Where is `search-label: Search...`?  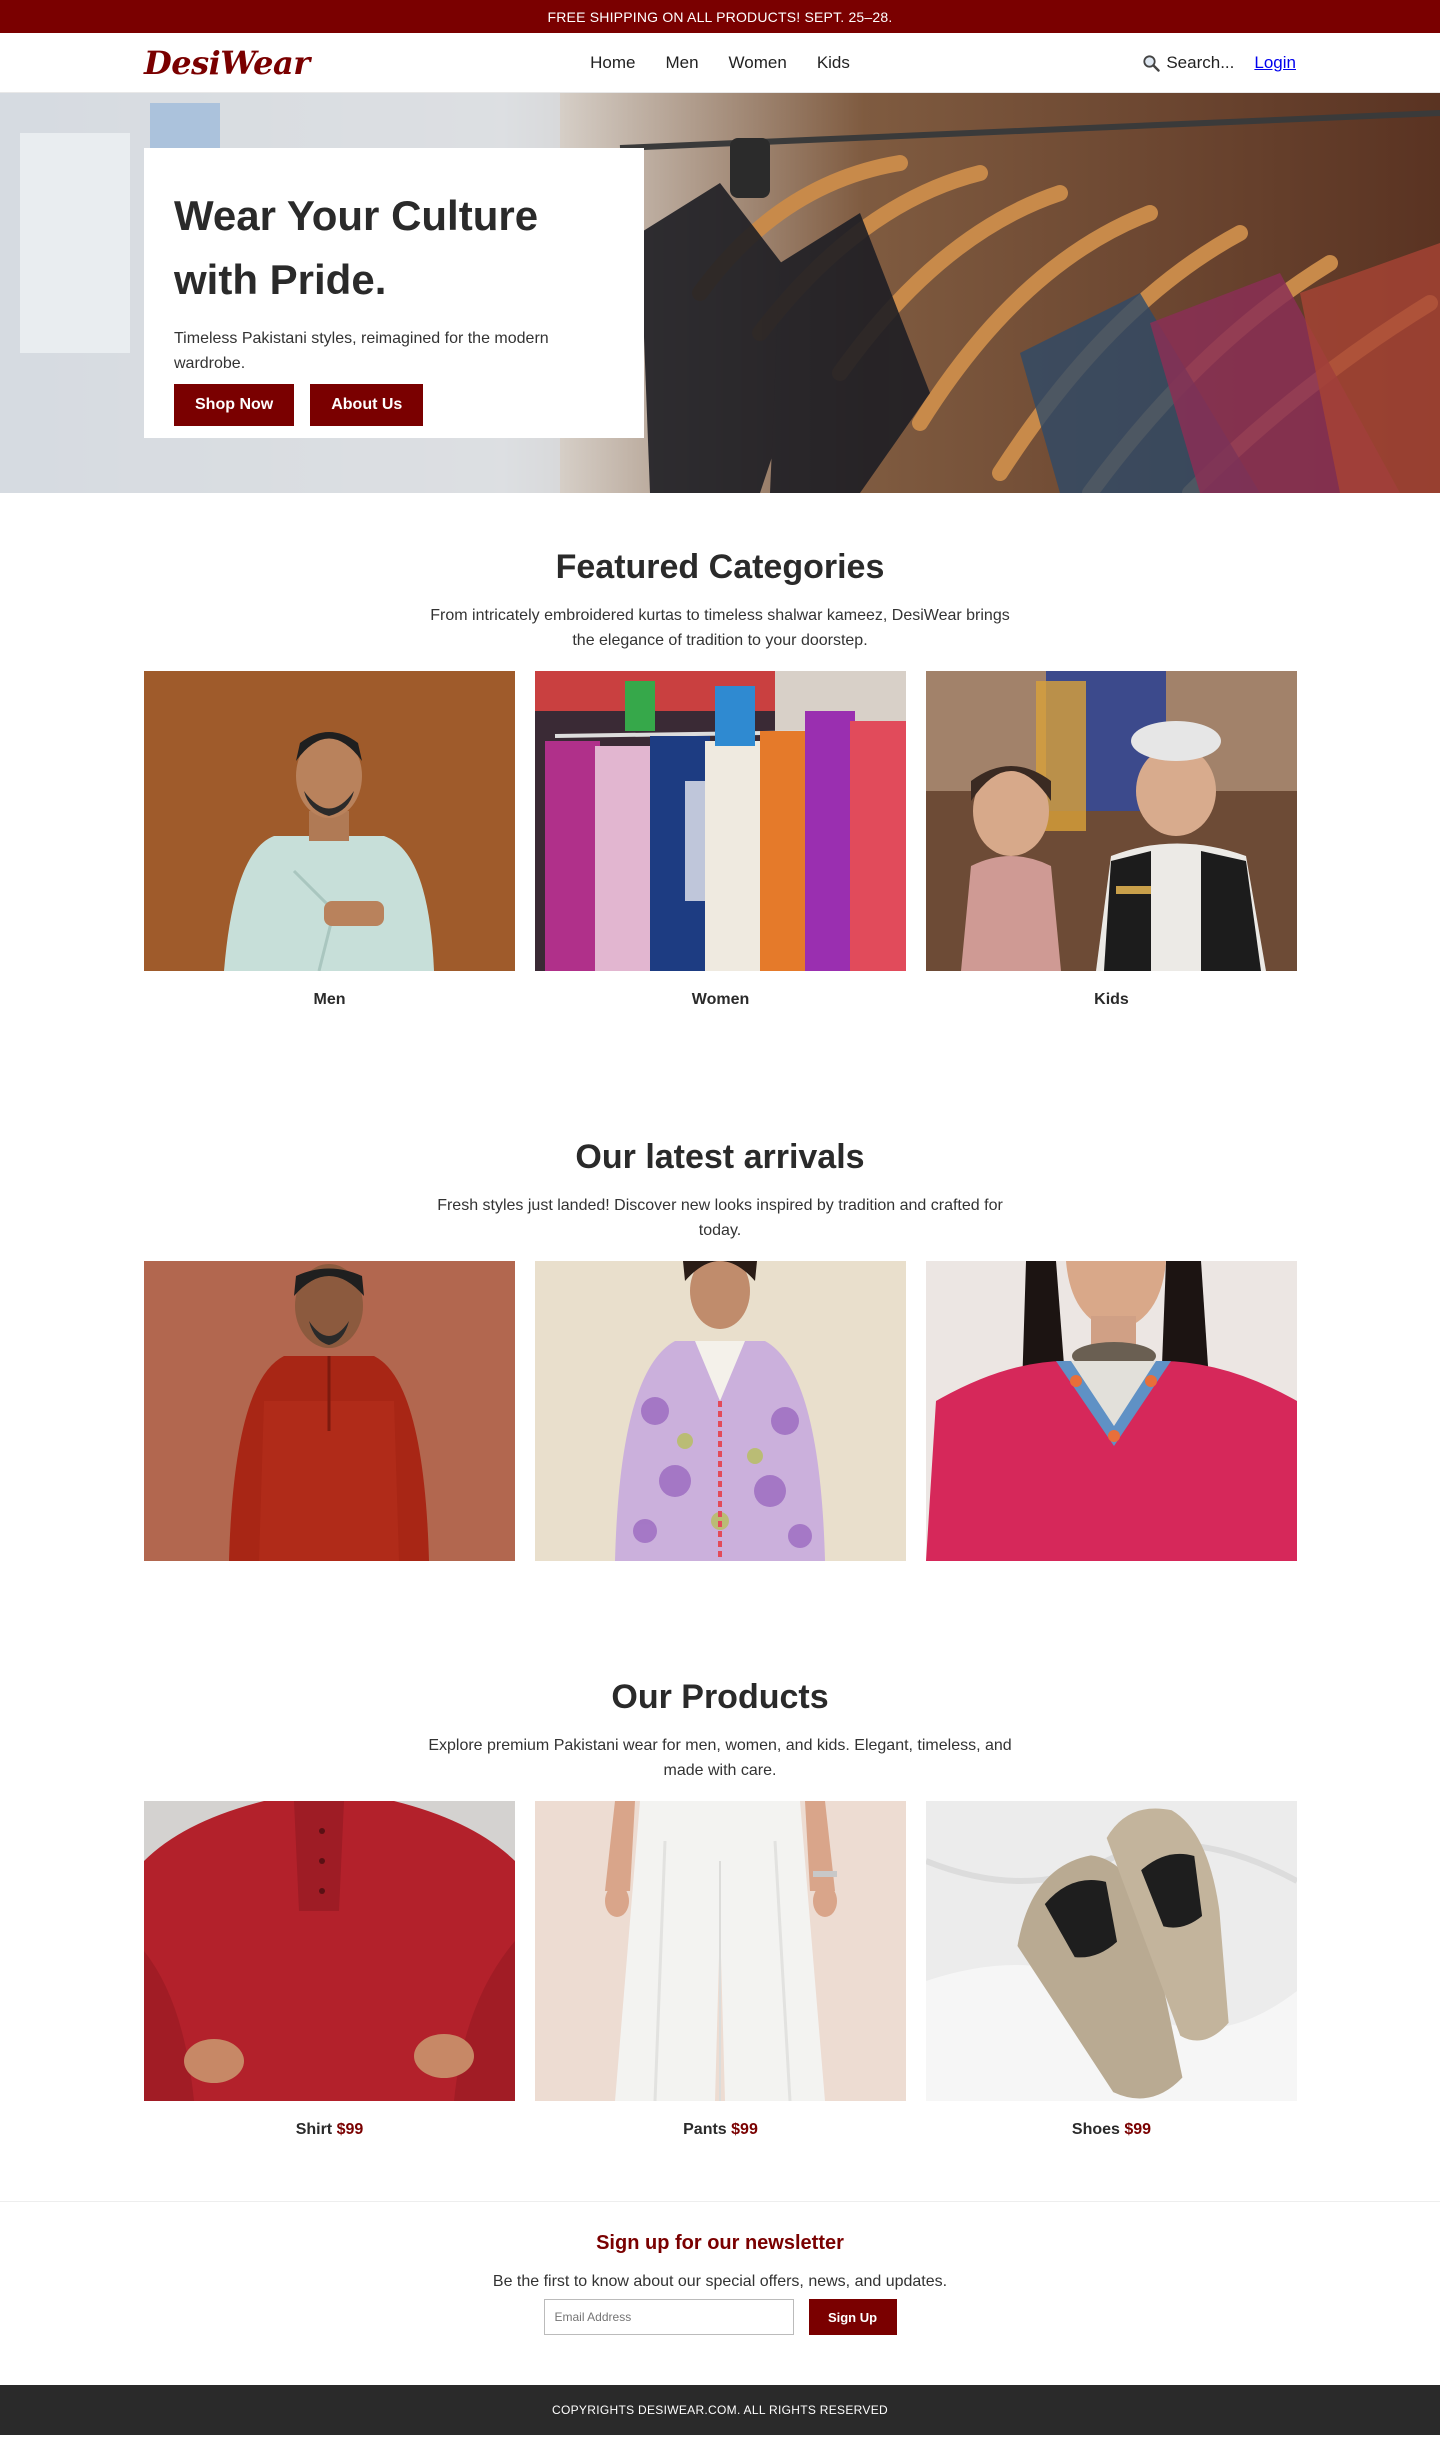
search-label: Search... is located at coordinates (1200, 62).